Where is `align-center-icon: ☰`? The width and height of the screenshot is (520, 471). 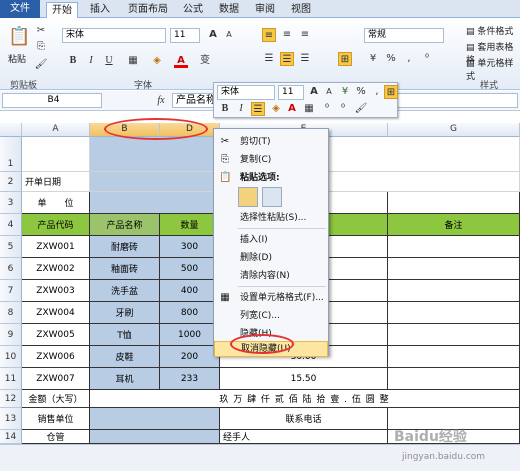 align-center-icon: ☰ is located at coordinates (287, 59).